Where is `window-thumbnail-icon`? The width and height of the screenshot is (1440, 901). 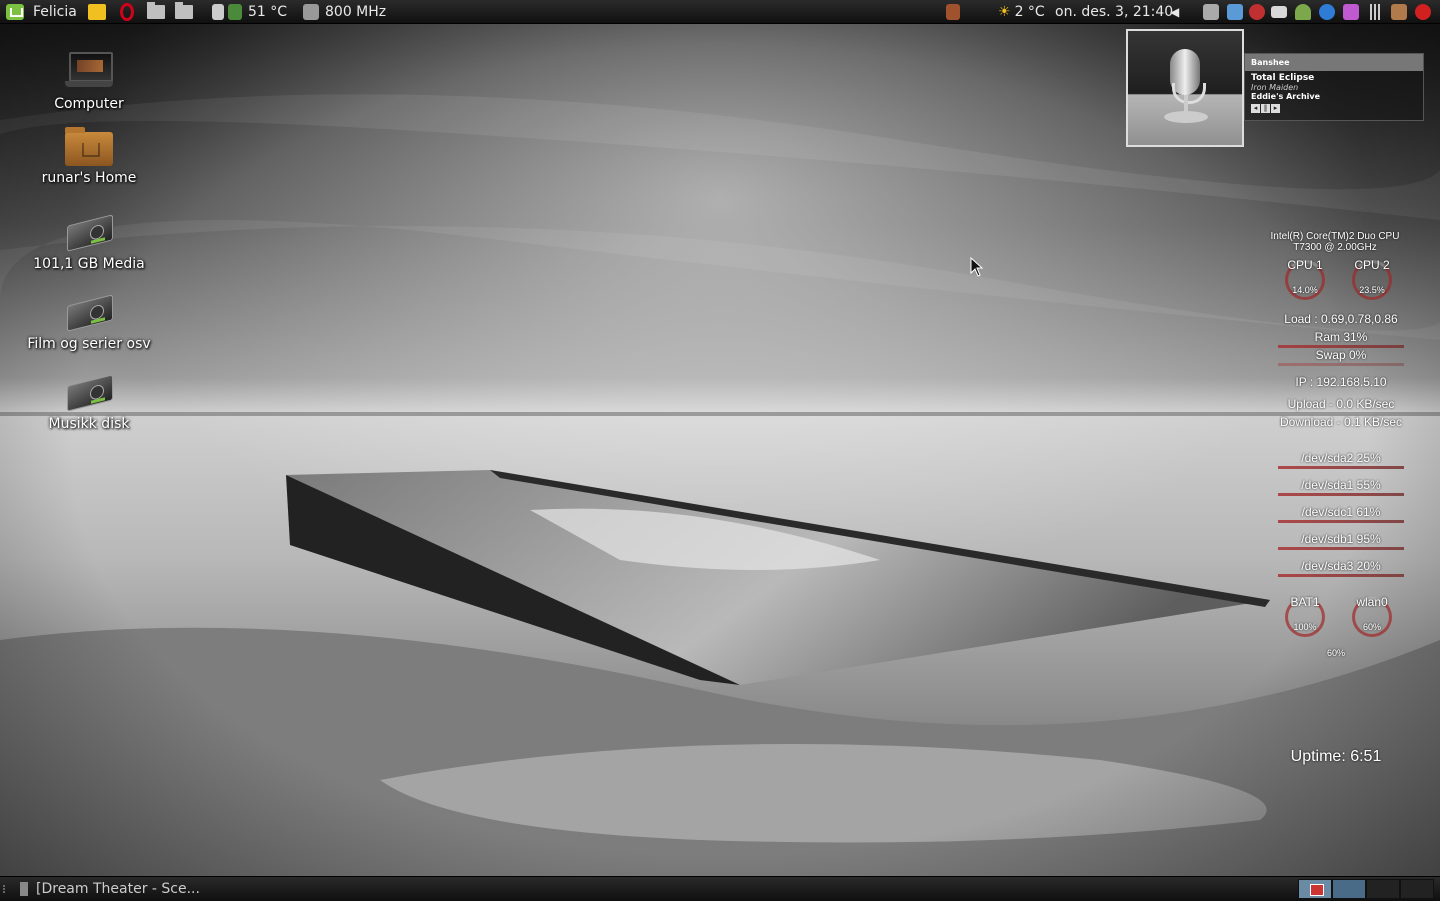
window-thumbnail-icon is located at coordinates (1317, 890).